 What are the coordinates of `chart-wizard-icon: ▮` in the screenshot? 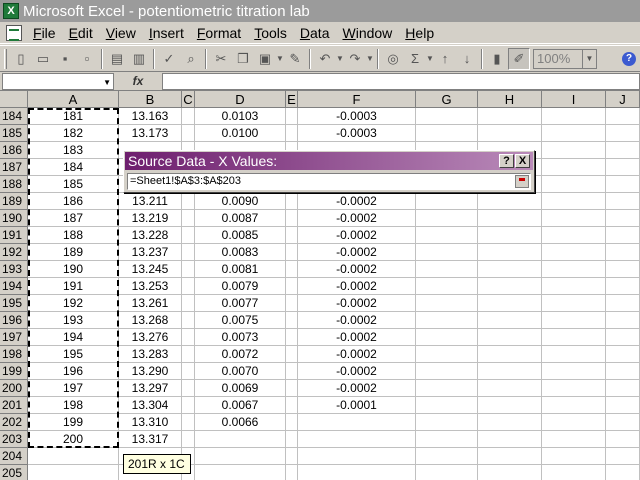 It's located at (497, 59).